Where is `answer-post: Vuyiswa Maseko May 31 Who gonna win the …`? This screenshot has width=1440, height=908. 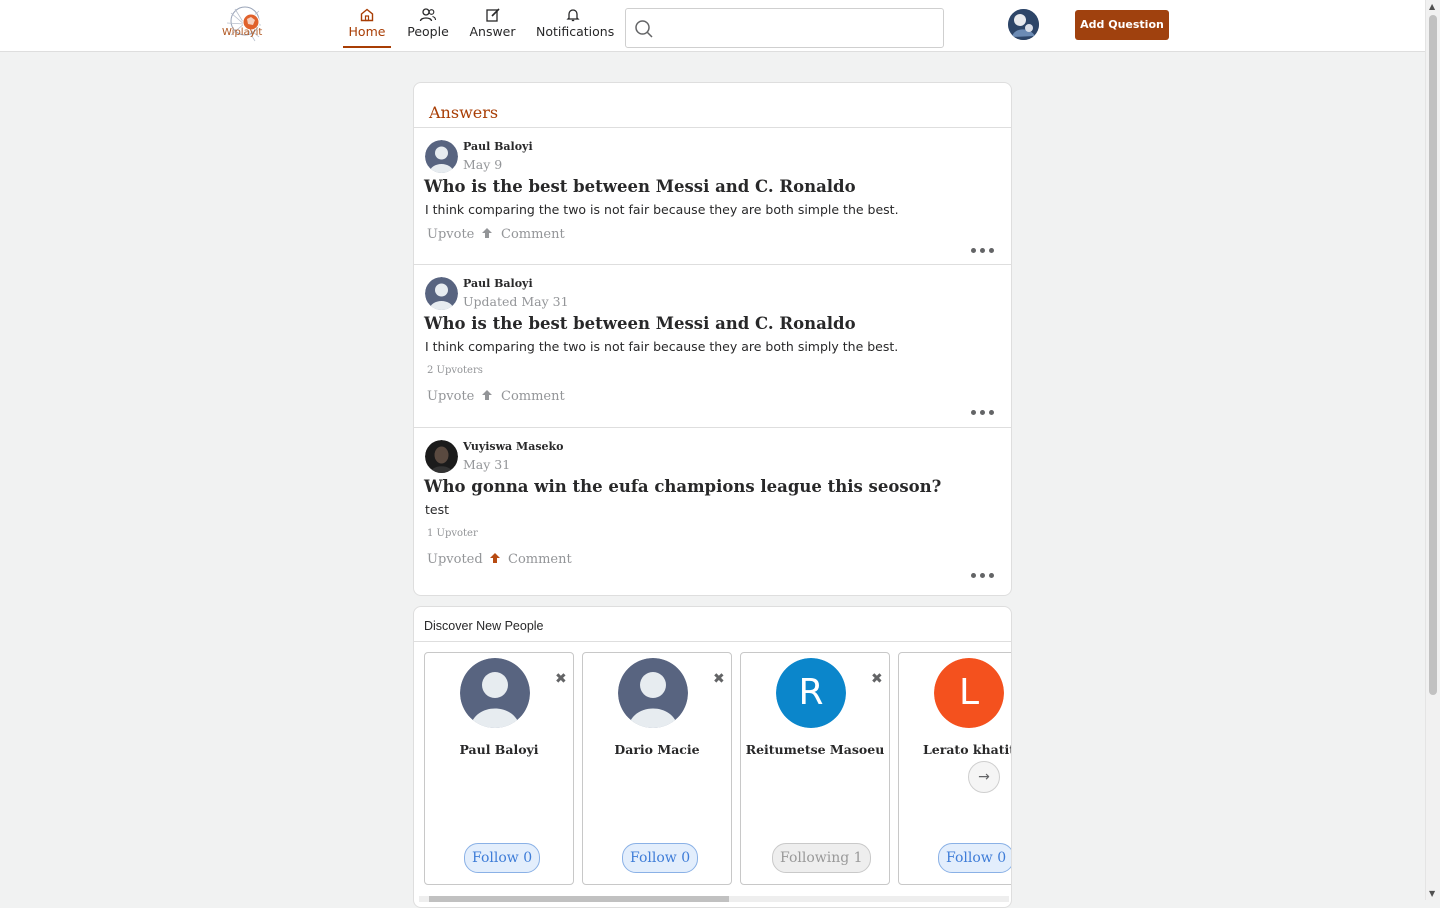 answer-post: Vuyiswa Maseko May 31 Who gonna win the … is located at coordinates (712, 511).